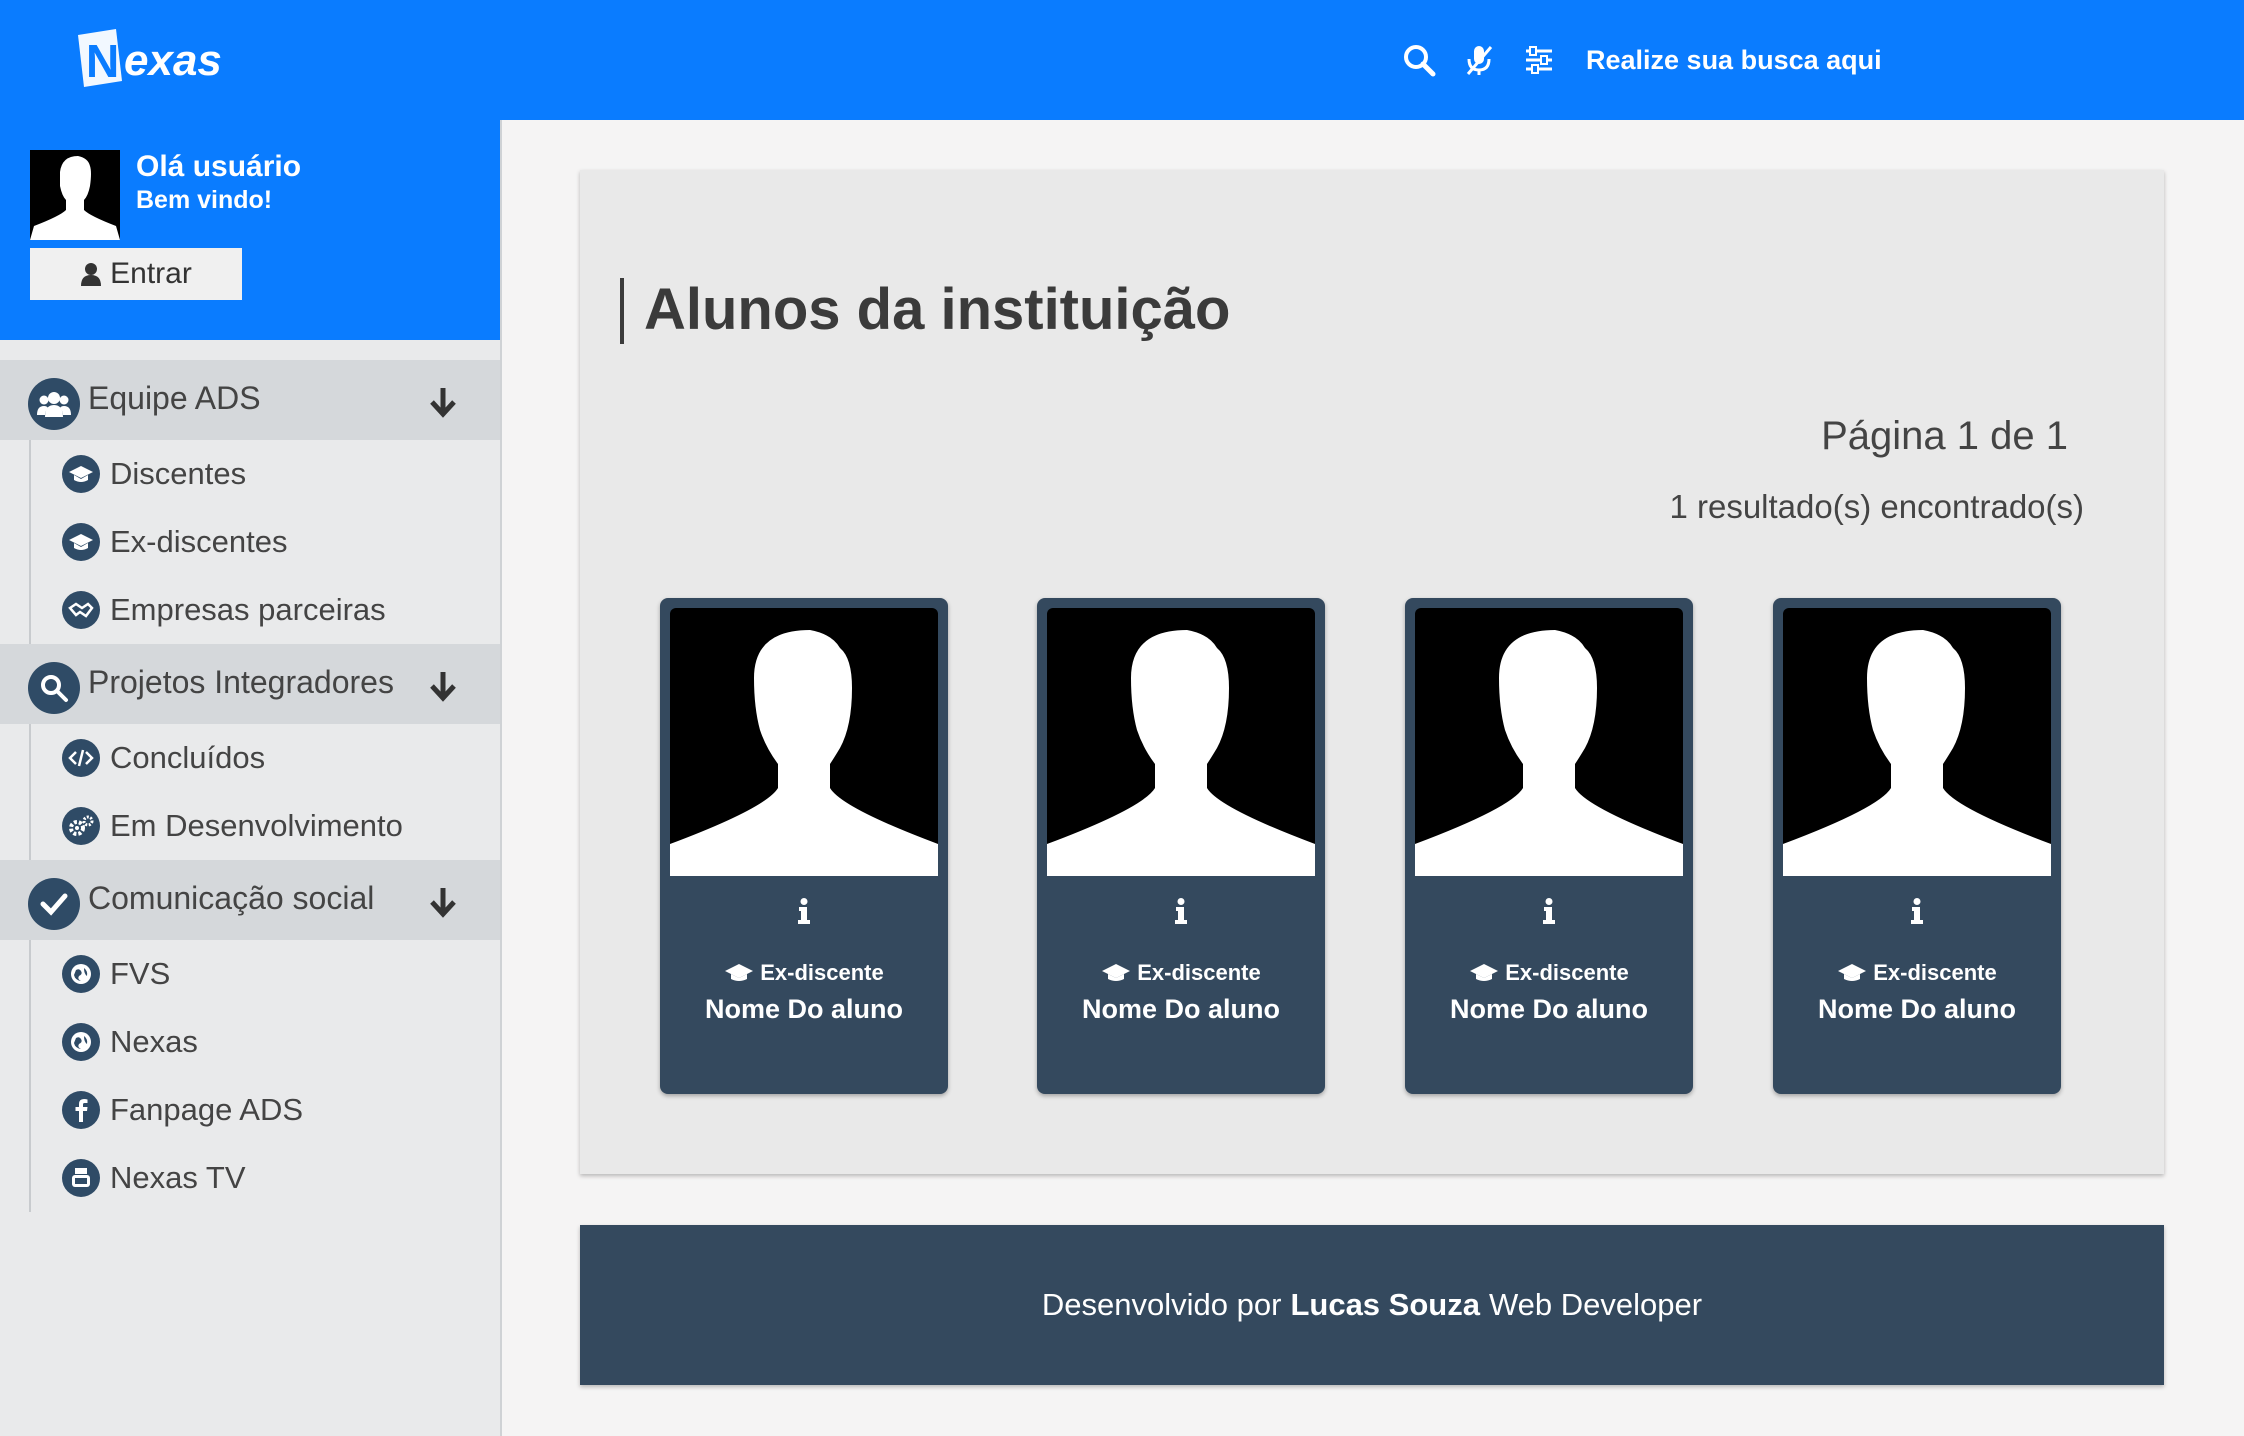 This screenshot has height=1436, width=2244. What do you see at coordinates (256, 825) in the screenshot?
I see `sidebar-item-label: Em Desenvolvimento` at bounding box center [256, 825].